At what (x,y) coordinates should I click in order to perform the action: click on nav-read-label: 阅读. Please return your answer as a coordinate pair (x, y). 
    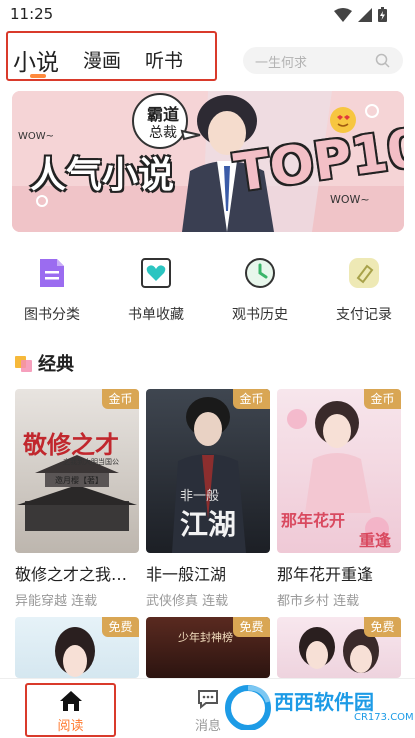
    Looking at the image, I should click on (70, 726).